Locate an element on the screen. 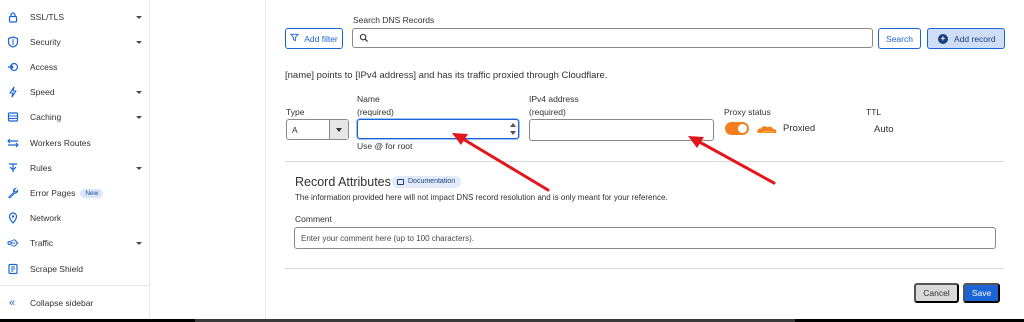  name-label: Name is located at coordinates (368, 99).